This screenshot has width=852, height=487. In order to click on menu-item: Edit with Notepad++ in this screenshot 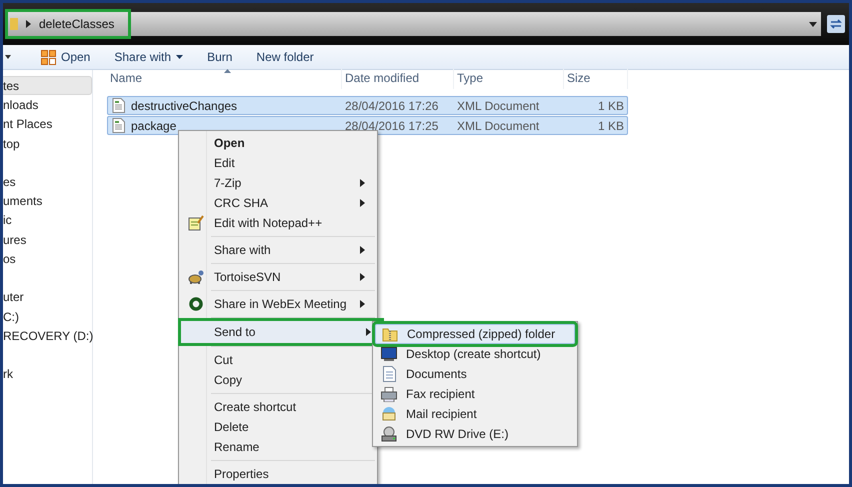, I will do `click(278, 223)`.